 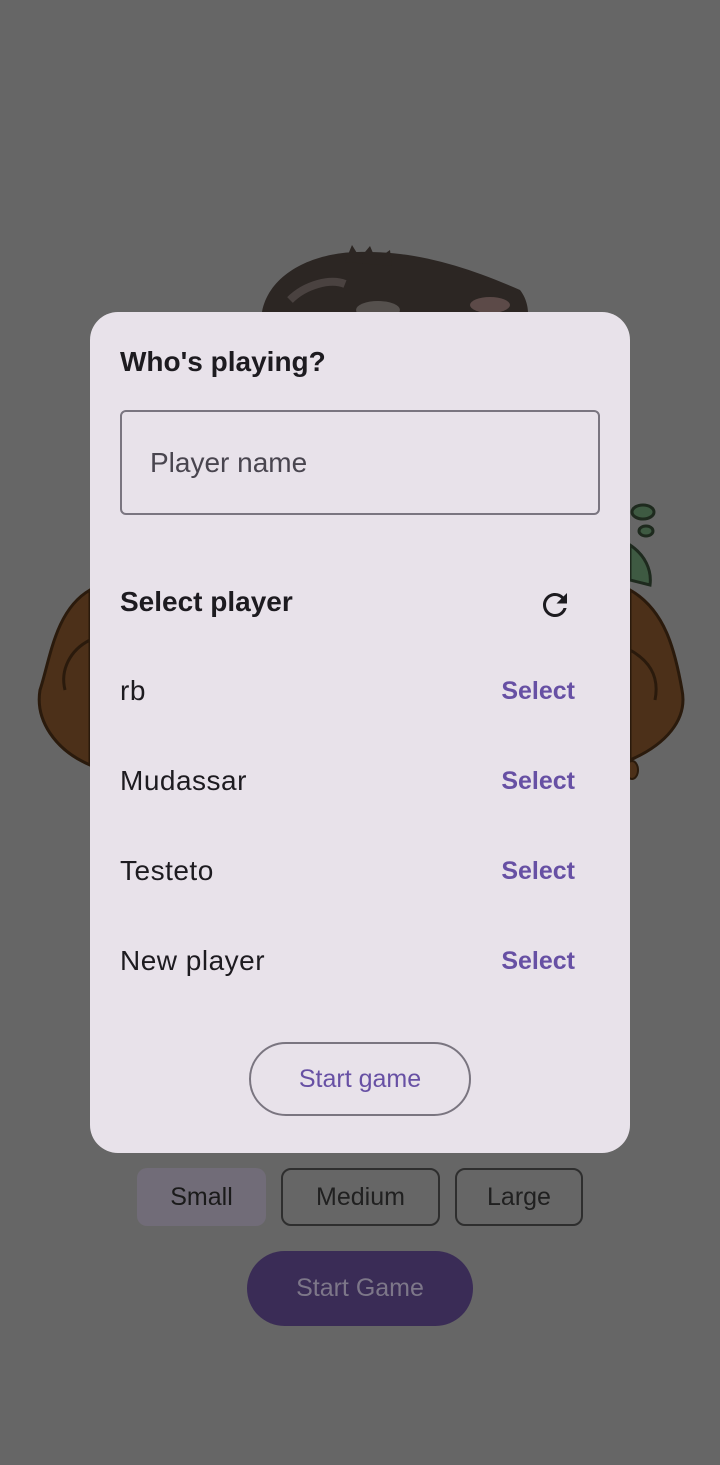 I want to click on player-name-input, so click(x=360, y=462).